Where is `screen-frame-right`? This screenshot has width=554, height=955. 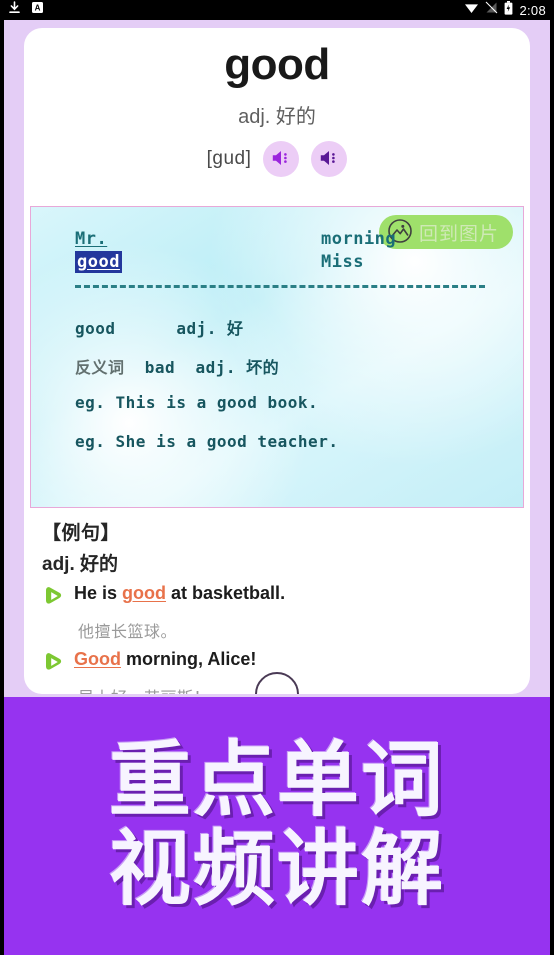
screen-frame-right is located at coordinates (552, 487).